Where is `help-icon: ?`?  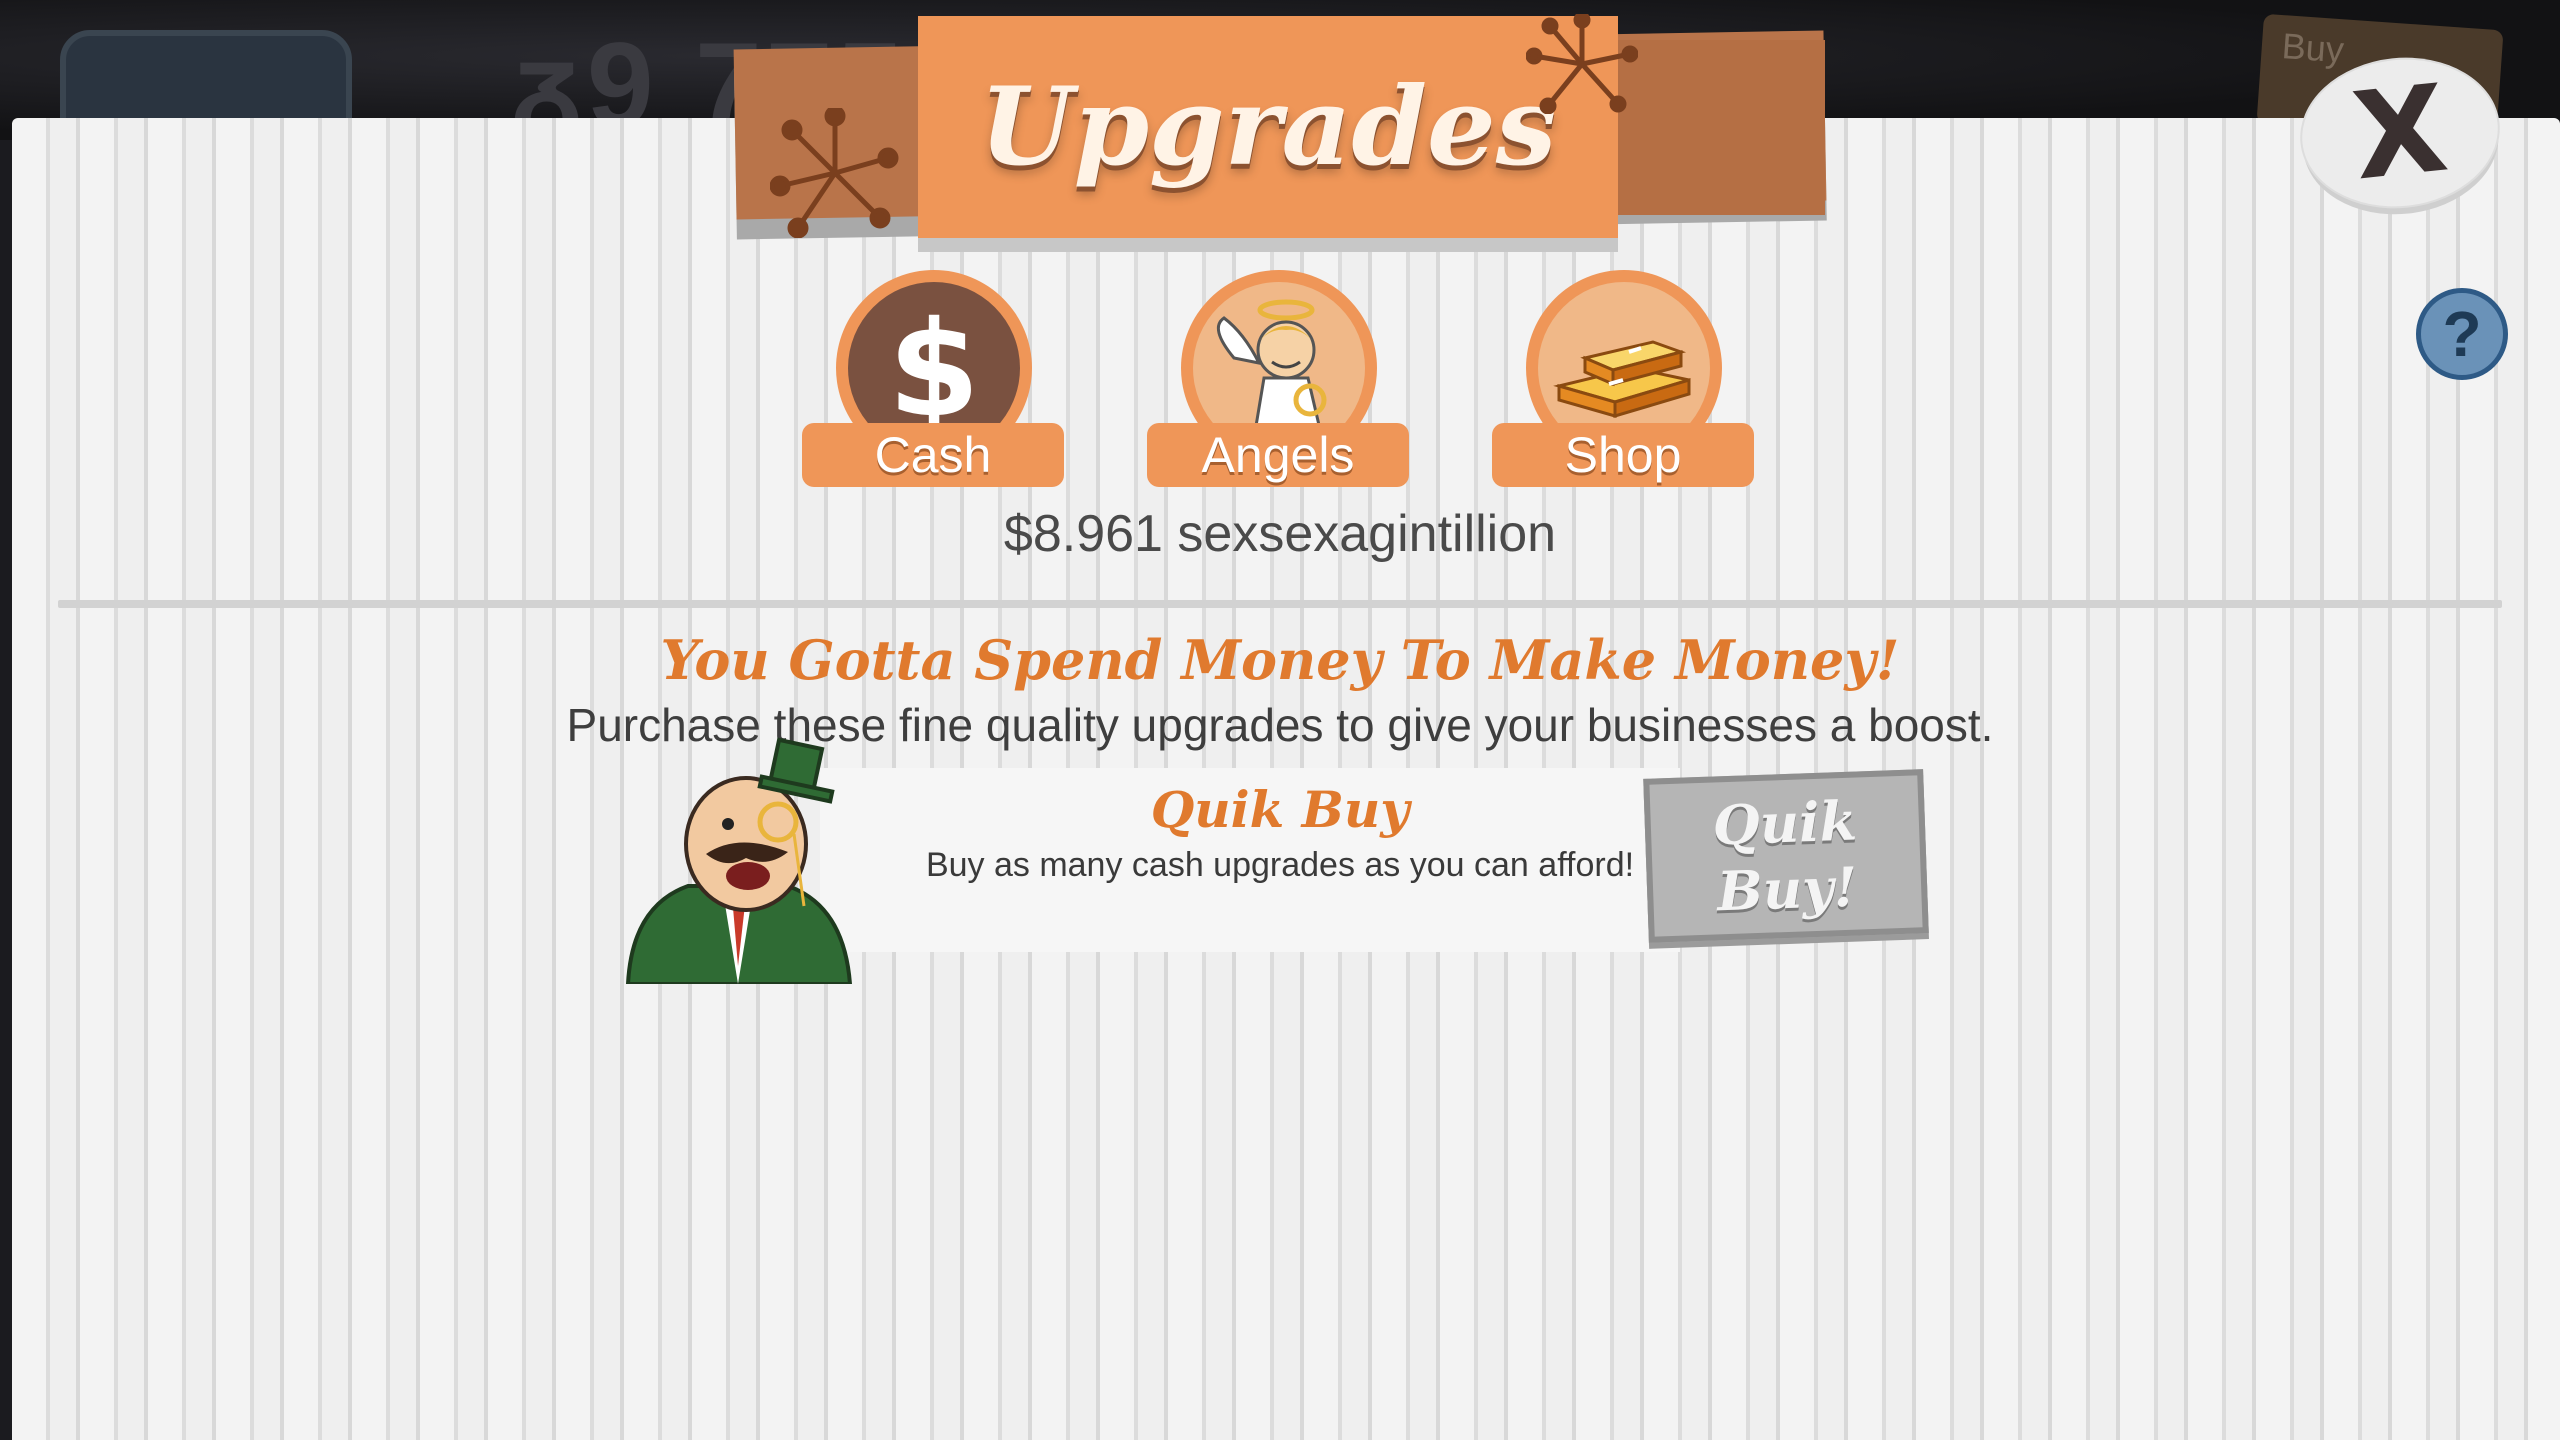 help-icon: ? is located at coordinates (2462, 334).